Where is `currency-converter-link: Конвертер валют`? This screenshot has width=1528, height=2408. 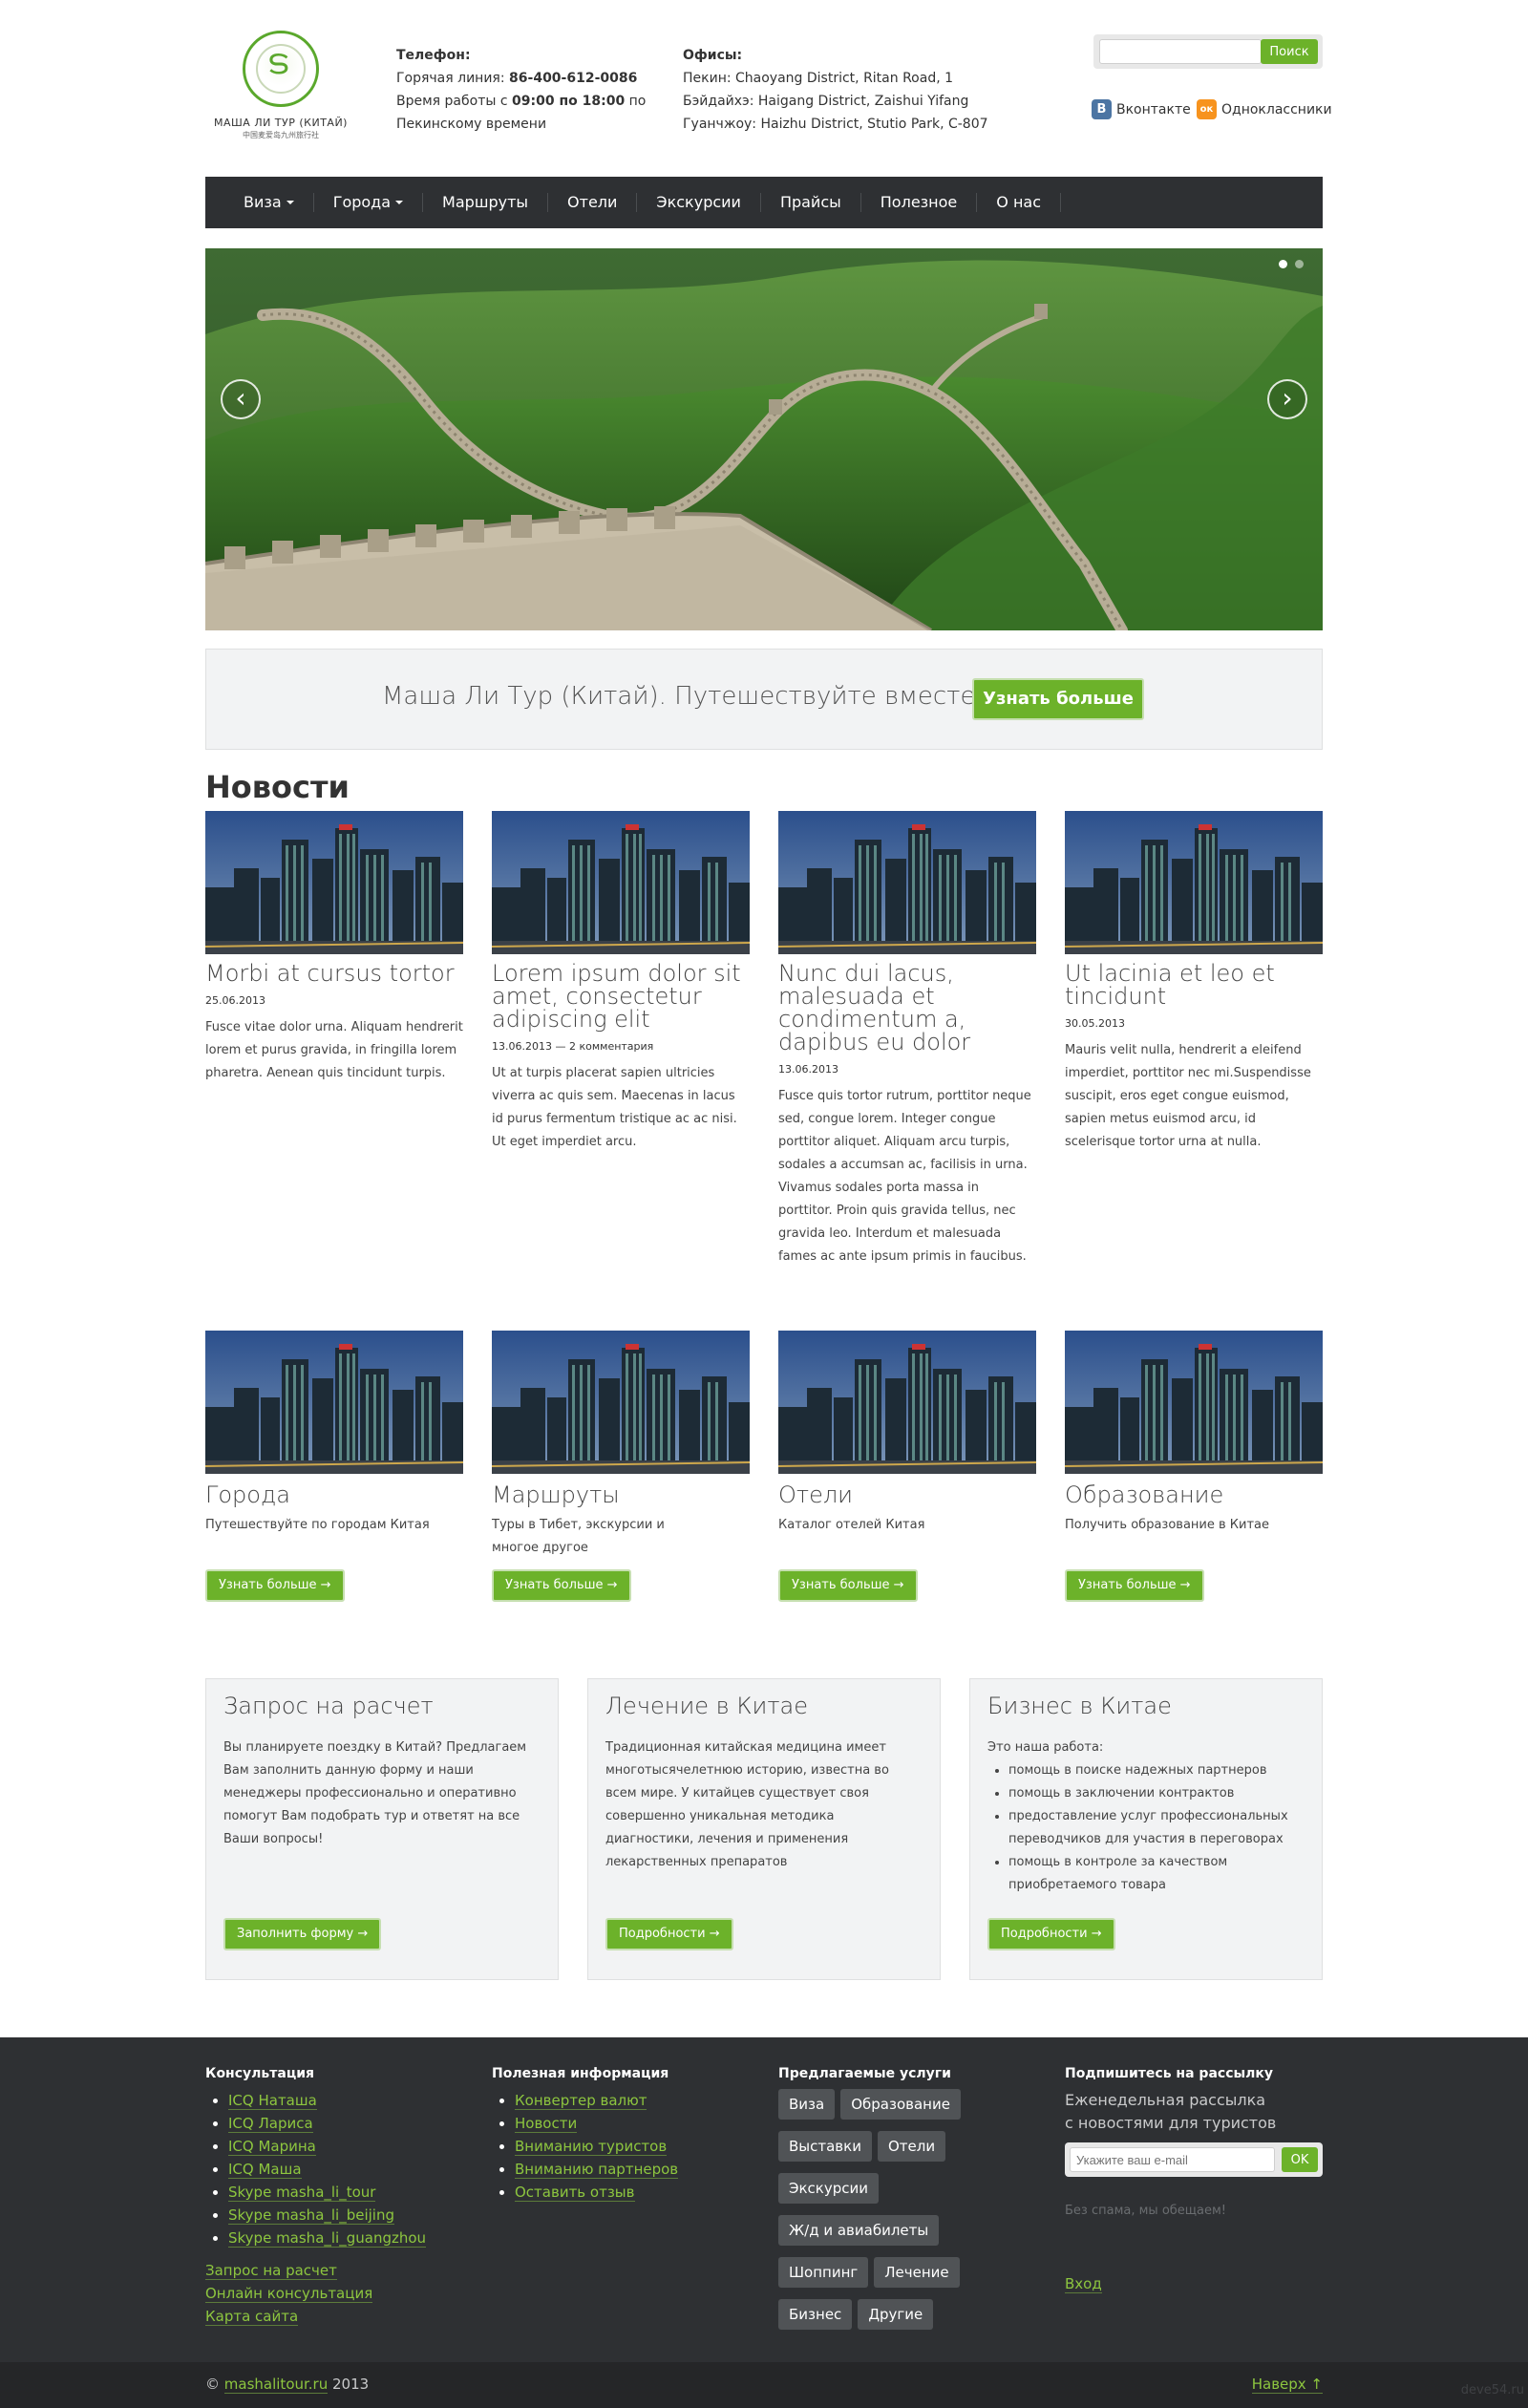
currency-converter-link: Конвертер валют is located at coordinates (581, 2101).